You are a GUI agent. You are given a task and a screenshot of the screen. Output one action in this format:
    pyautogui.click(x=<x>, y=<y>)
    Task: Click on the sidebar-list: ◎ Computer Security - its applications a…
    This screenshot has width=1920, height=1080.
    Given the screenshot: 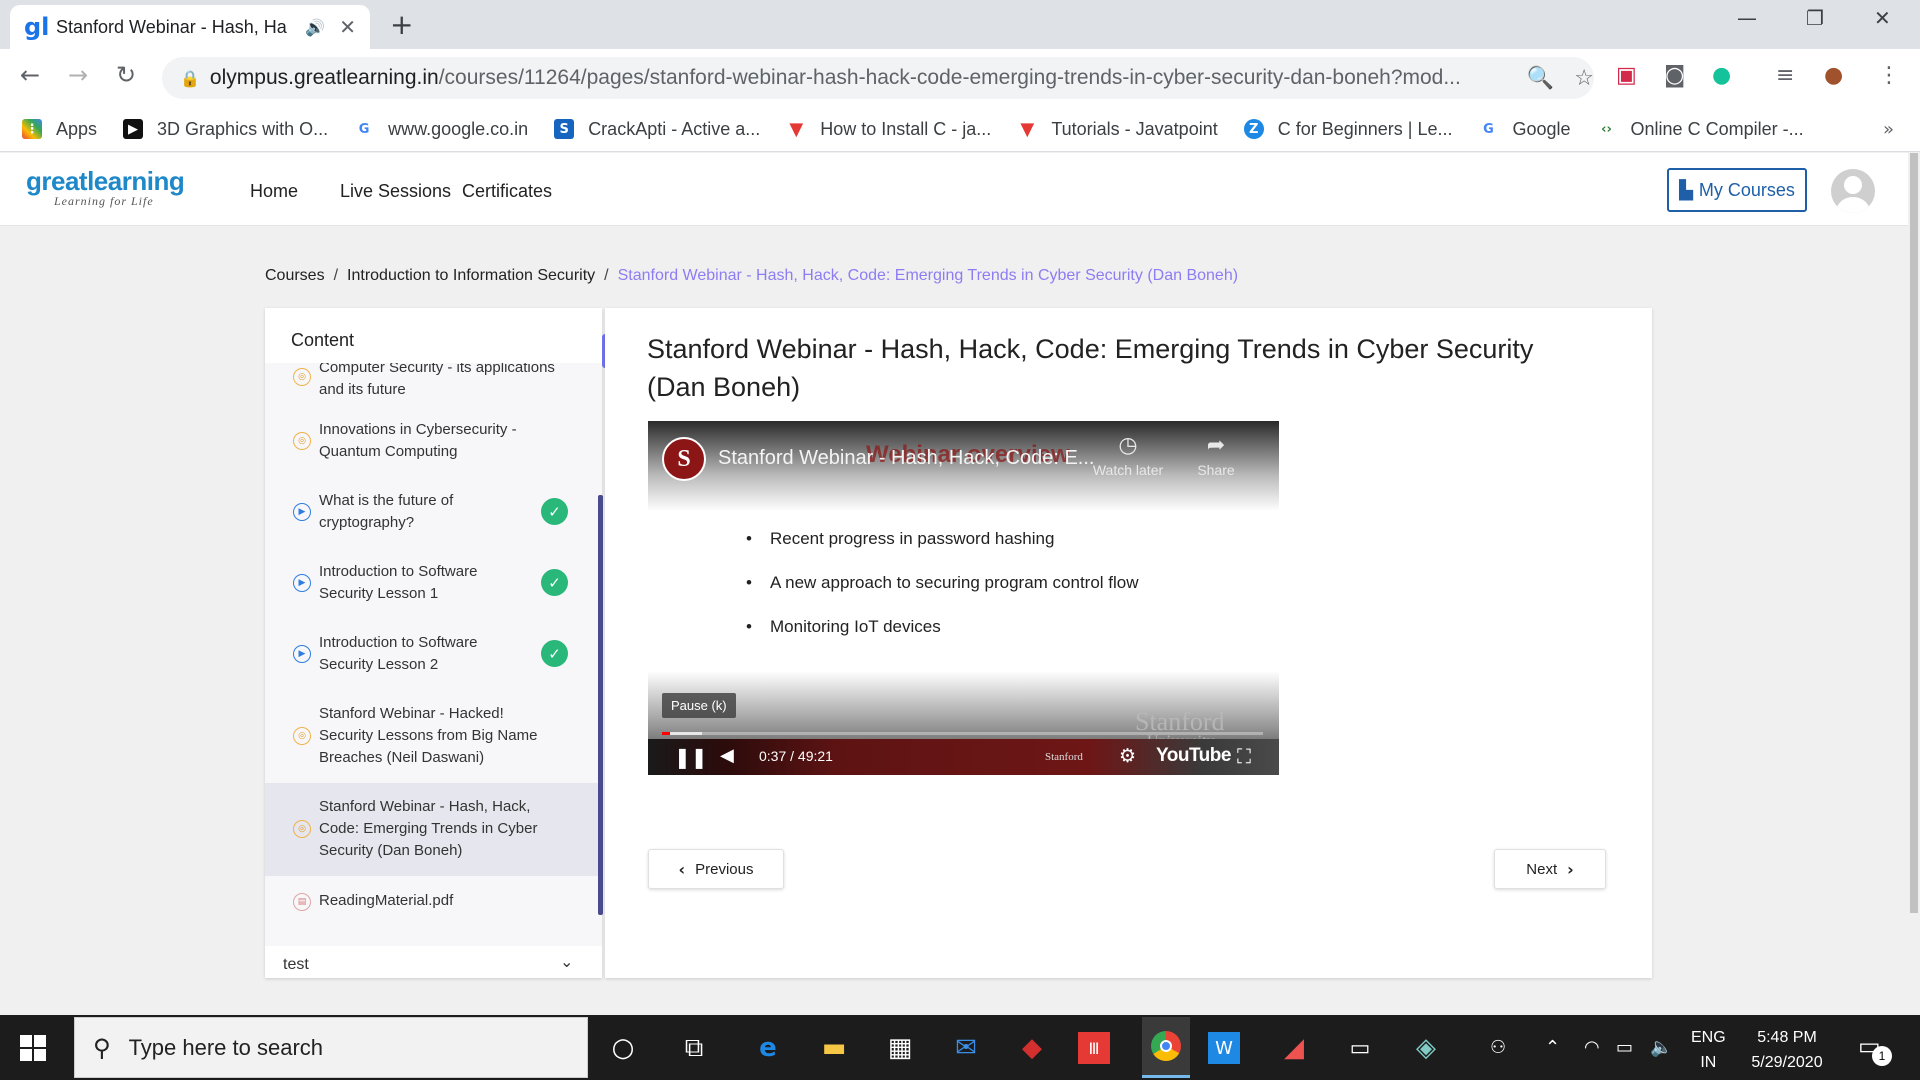 What is the action you would take?
    pyautogui.click(x=433, y=663)
    